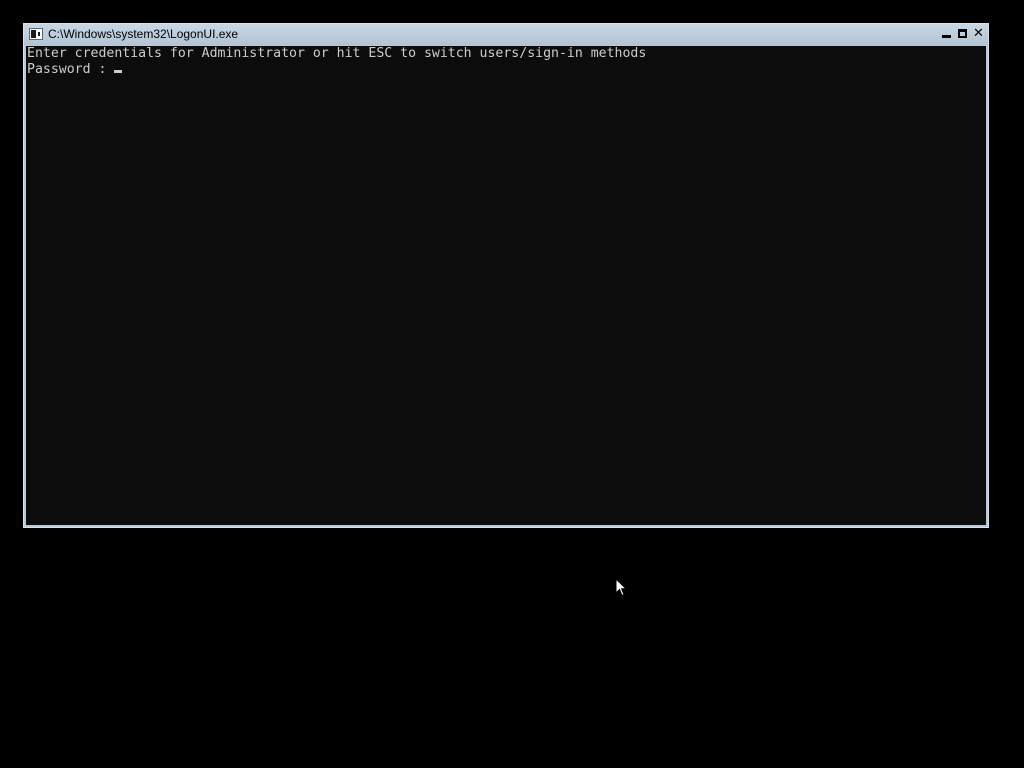  Describe the element at coordinates (506, 34) in the screenshot. I see `title-bar: C:\Windows\system32\LogonUI.exe ✕` at that location.